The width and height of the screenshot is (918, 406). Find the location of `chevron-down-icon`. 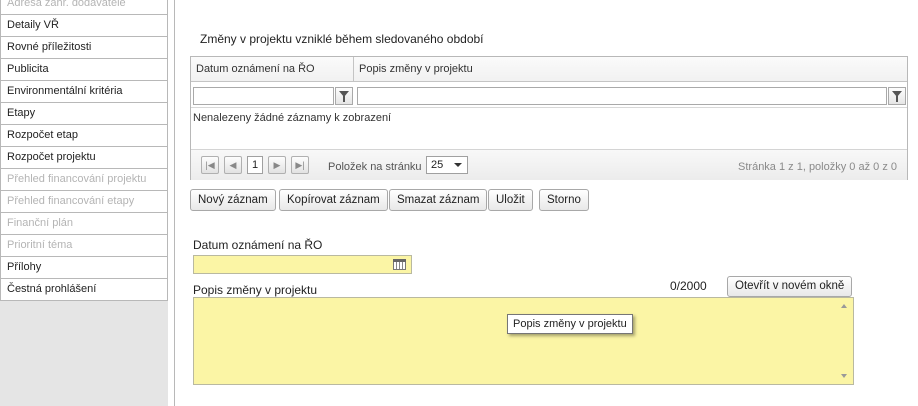

chevron-down-icon is located at coordinates (458, 165).